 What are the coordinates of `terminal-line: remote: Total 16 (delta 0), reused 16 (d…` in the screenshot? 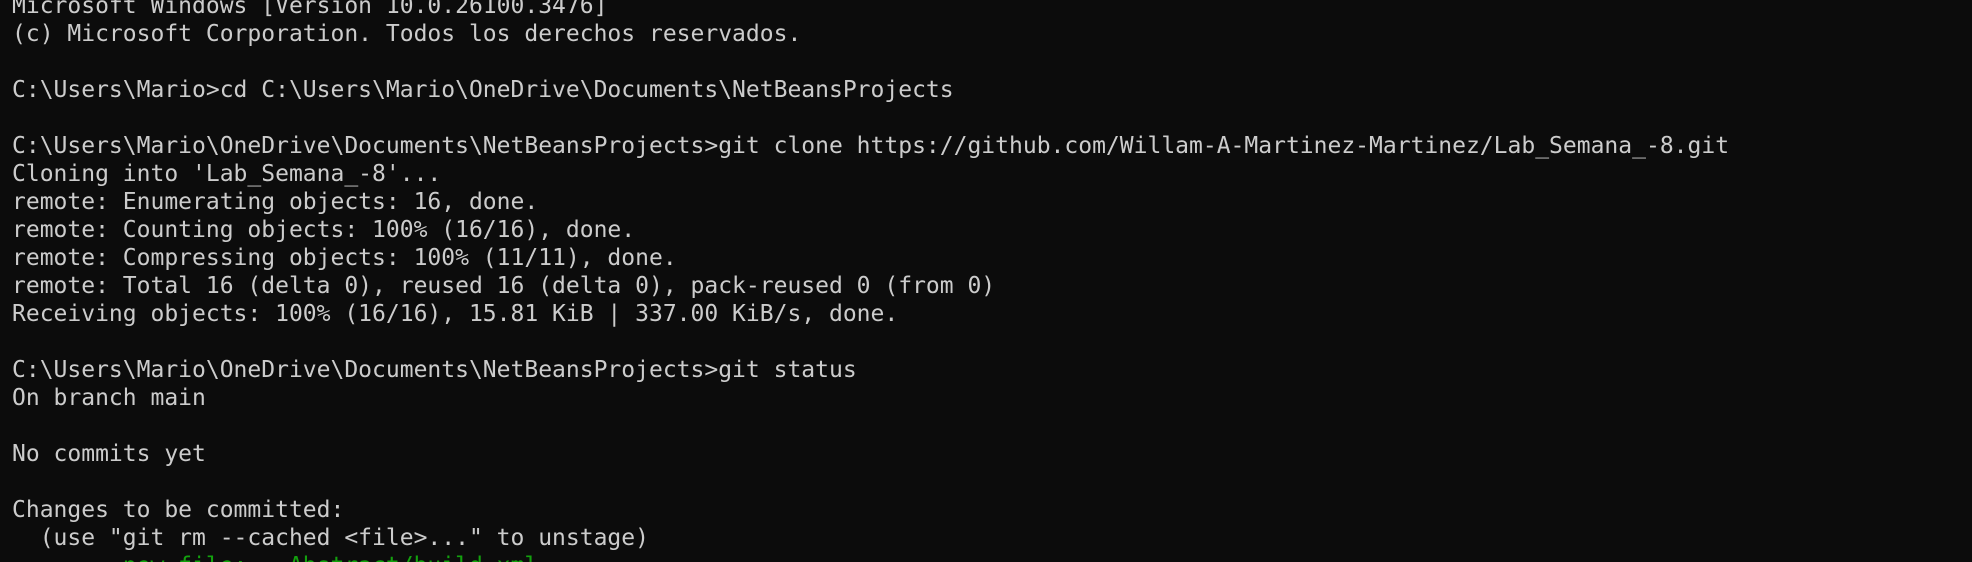 It's located at (504, 286).